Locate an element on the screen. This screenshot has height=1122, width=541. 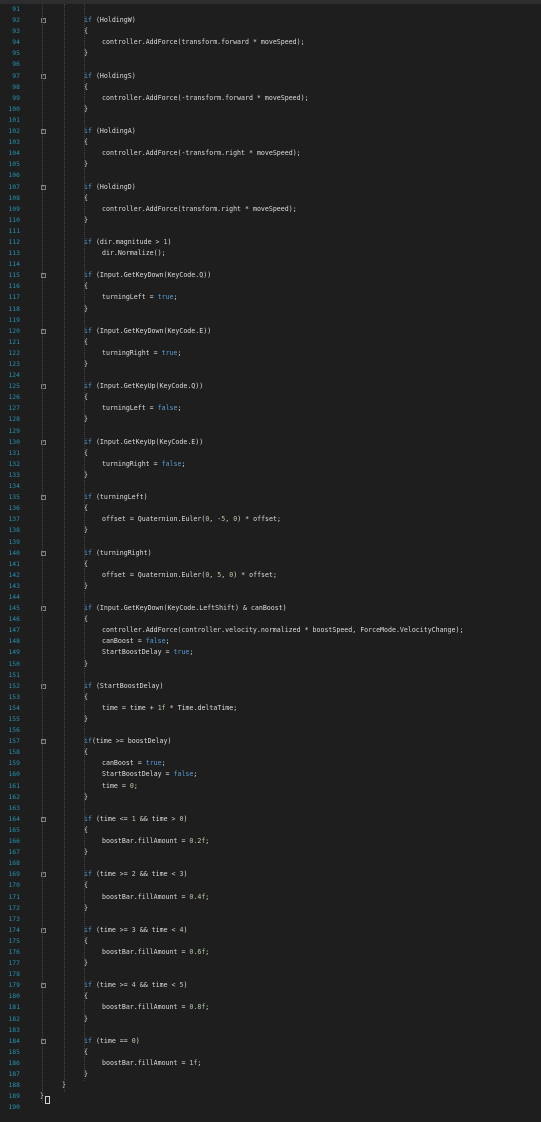
code-line: - if (time >= 3 && time < 4) is located at coordinates (290, 930).